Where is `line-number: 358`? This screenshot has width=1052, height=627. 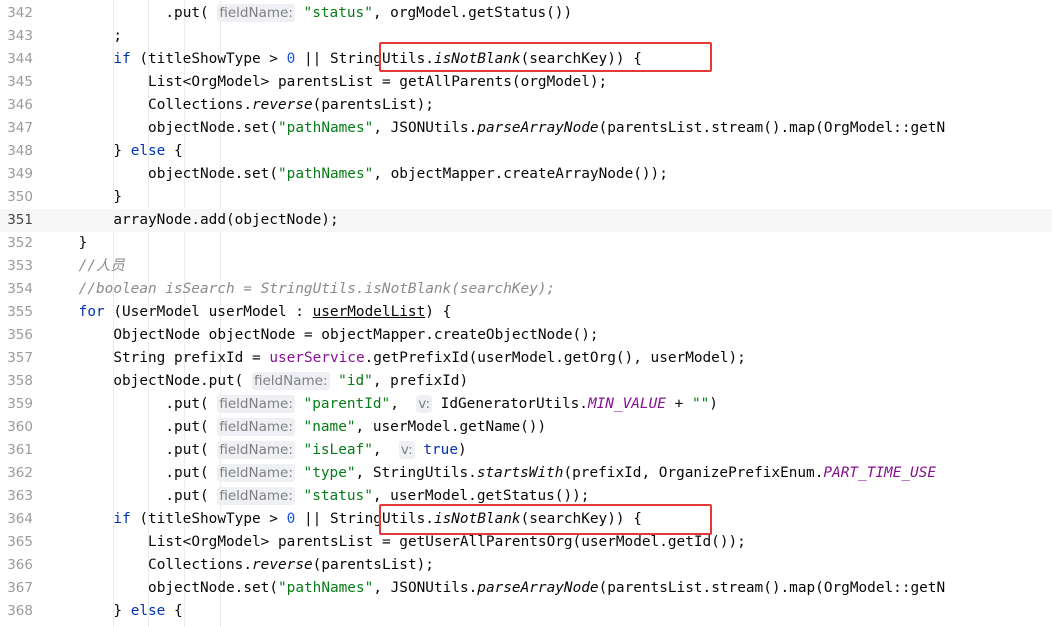 line-number: 358 is located at coordinates (20, 381).